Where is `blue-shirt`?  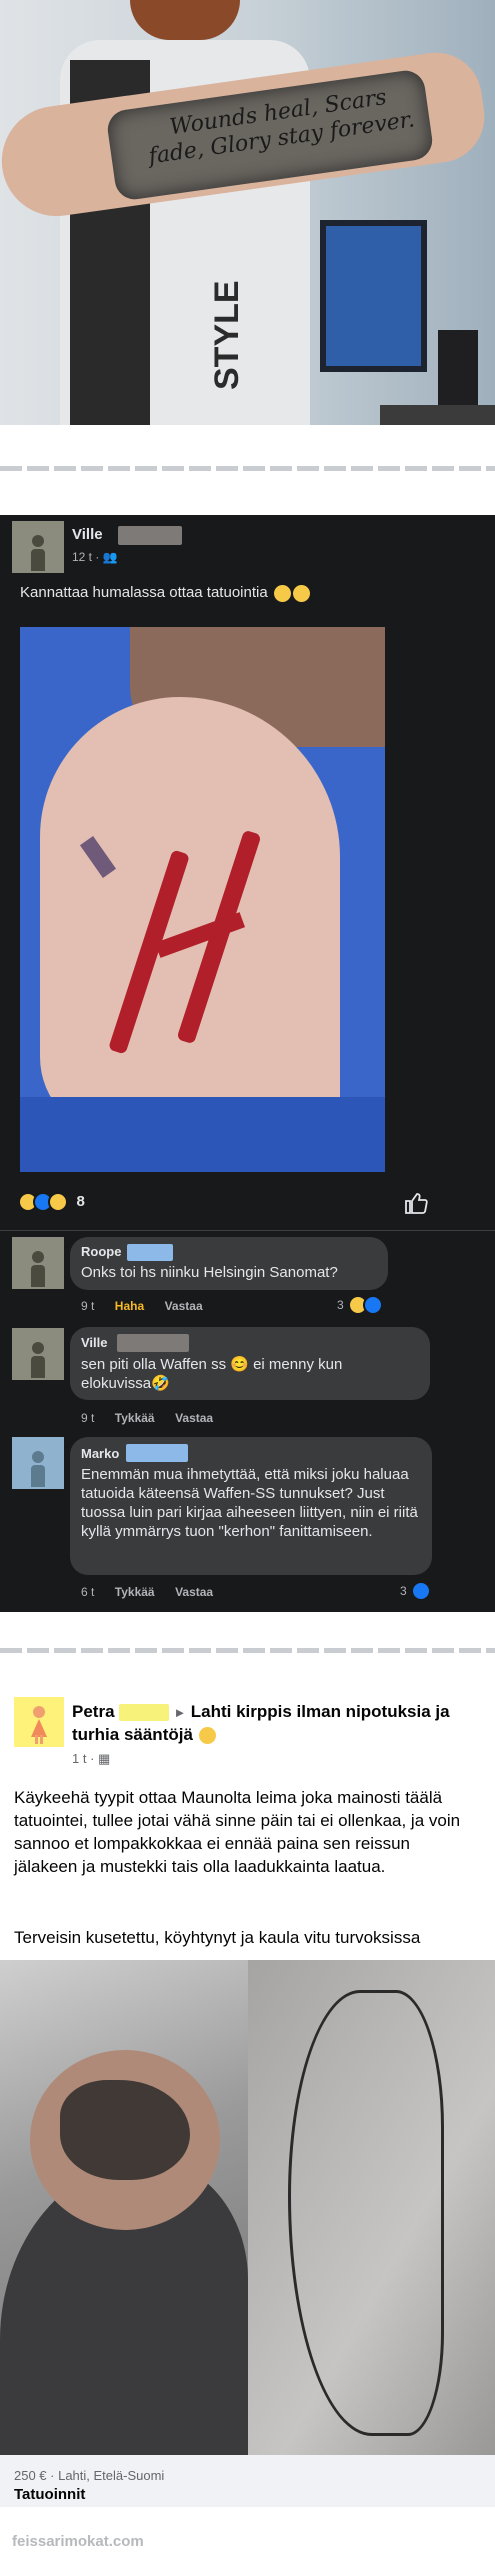
blue-shirt is located at coordinates (202, 1134).